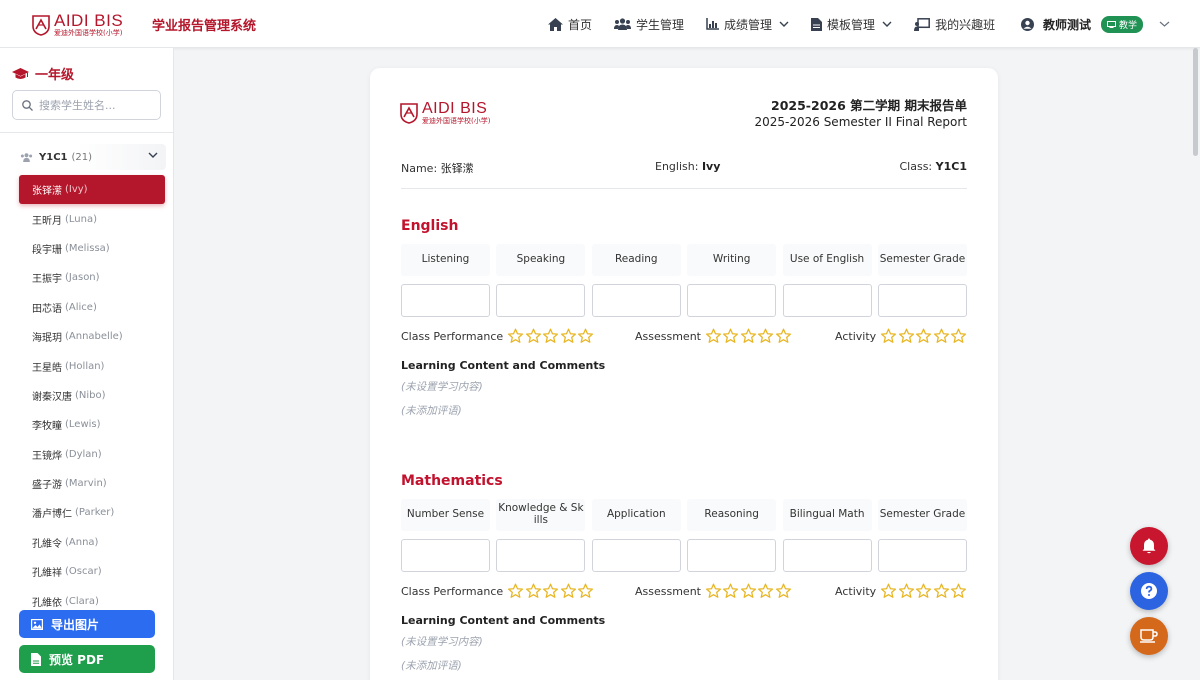 The width and height of the screenshot is (1200, 680). I want to click on english-value: Ivy, so click(711, 166).